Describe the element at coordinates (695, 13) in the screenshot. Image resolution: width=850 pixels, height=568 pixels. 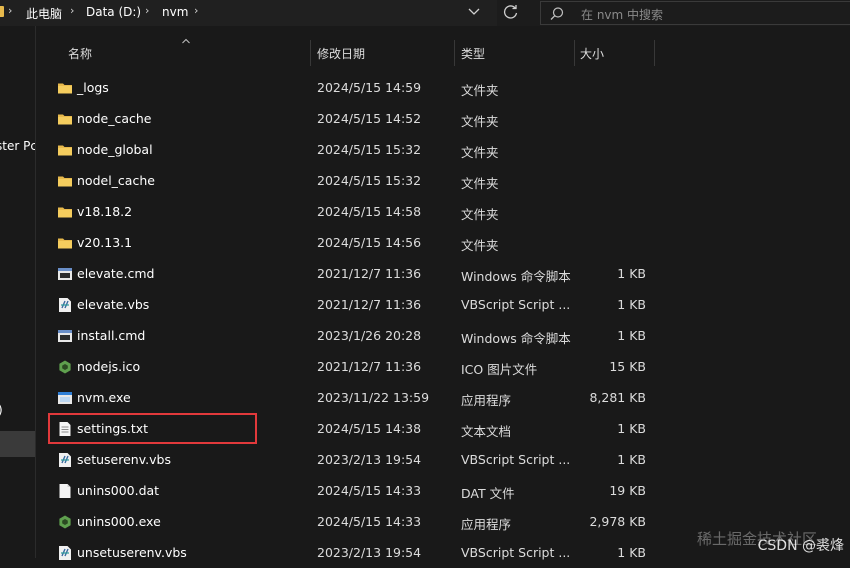
I see `search-box: 在 nvm 中搜索` at that location.